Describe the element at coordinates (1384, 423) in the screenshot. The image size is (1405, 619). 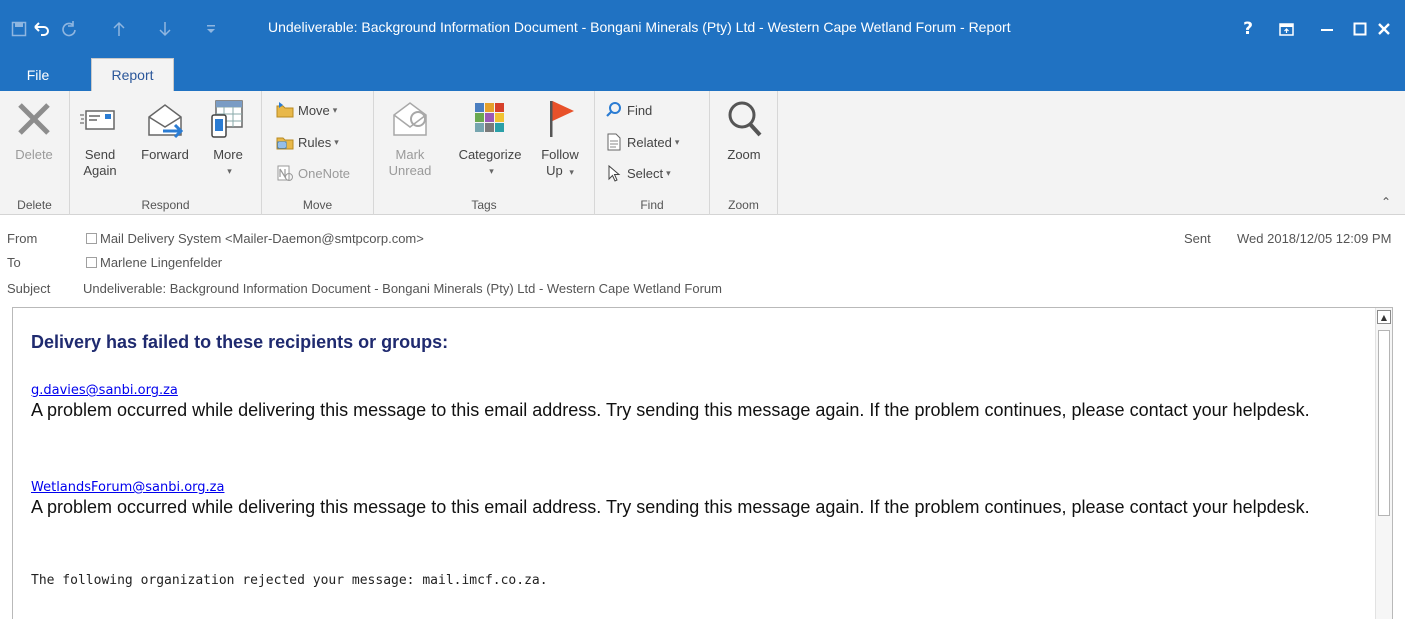
I see `scrollbar-thumb` at that location.